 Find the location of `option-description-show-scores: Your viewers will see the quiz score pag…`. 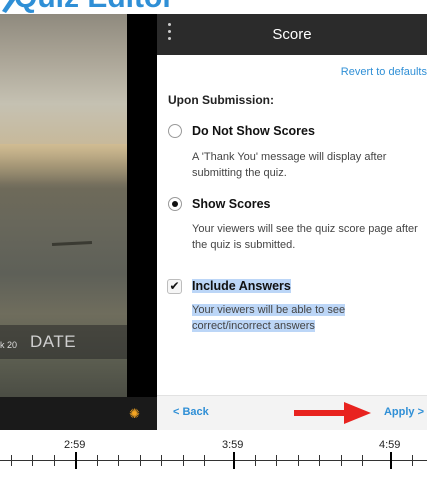

option-description-show-scores: Your viewers will see the quiz score pag… is located at coordinates (305, 237).